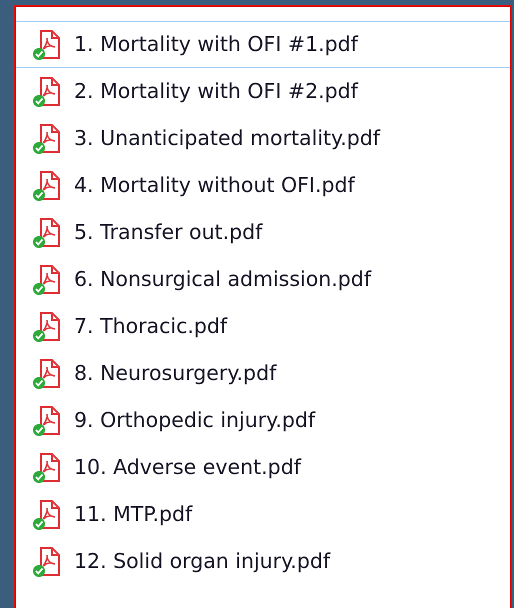 Image resolution: width=514 pixels, height=608 pixels. I want to click on file-list-item: 12. Solid organ injury.pdf, so click(263, 561).